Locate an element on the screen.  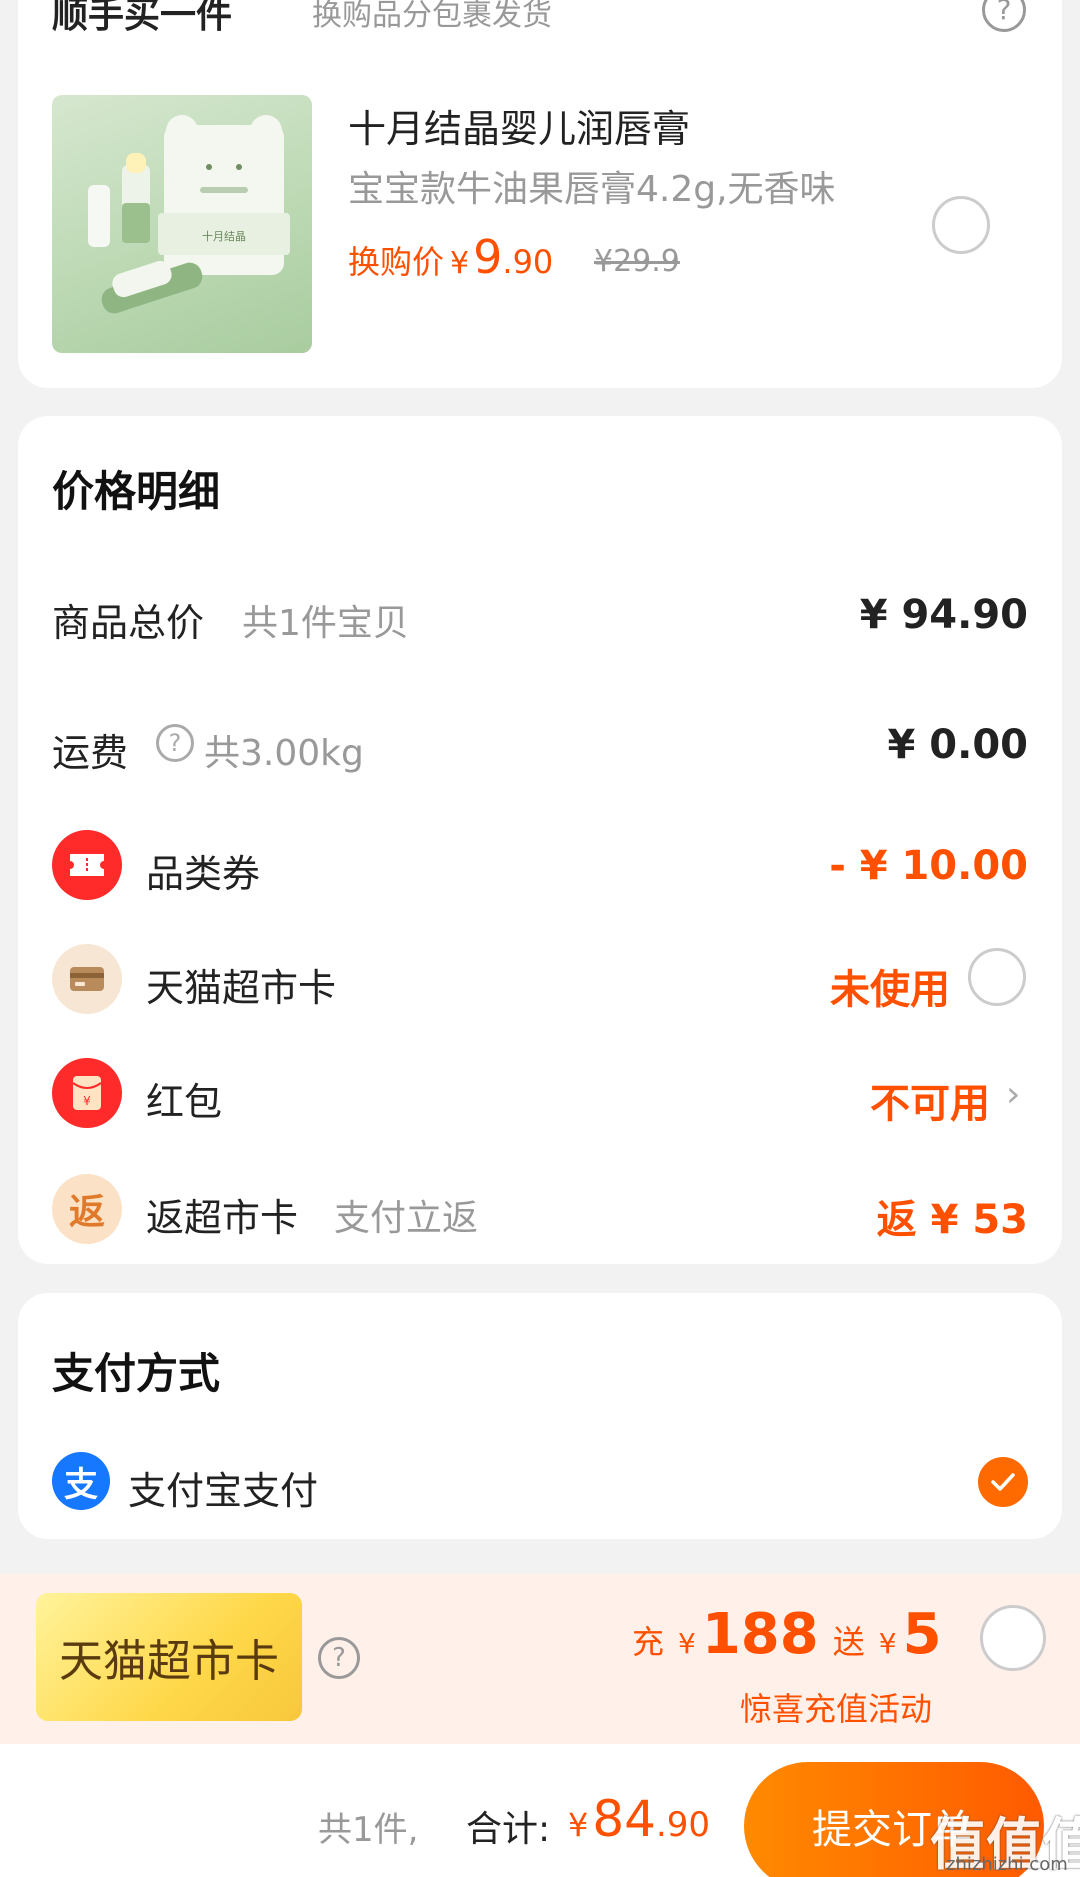
tmall-card-value: 未使用 is located at coordinates (890, 990).